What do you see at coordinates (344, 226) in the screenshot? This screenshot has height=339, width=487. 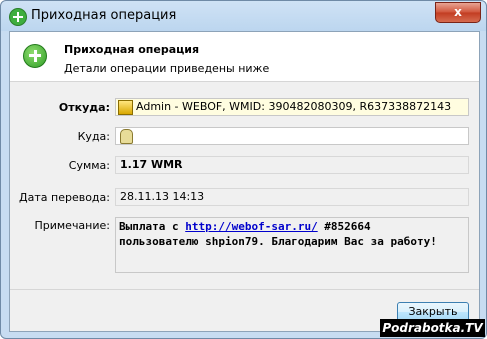 I see `note-rest-1: #852664` at bounding box center [344, 226].